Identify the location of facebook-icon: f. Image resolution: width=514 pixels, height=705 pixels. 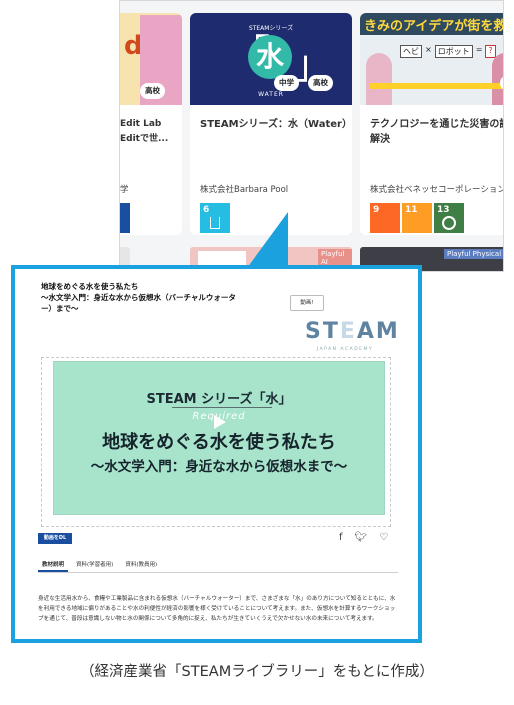
(341, 537).